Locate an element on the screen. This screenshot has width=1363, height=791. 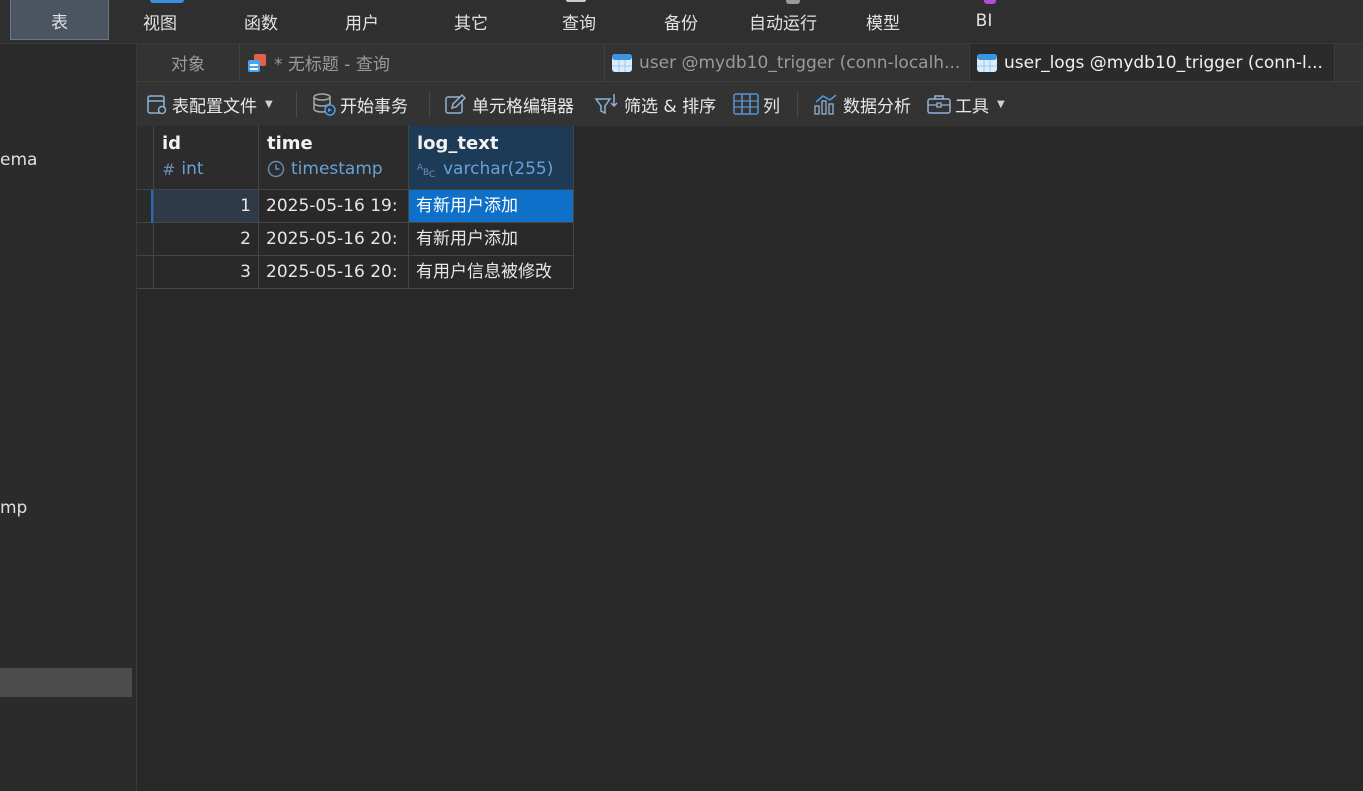
begin-transaction-button: 开始事务 is located at coordinates (360, 104).